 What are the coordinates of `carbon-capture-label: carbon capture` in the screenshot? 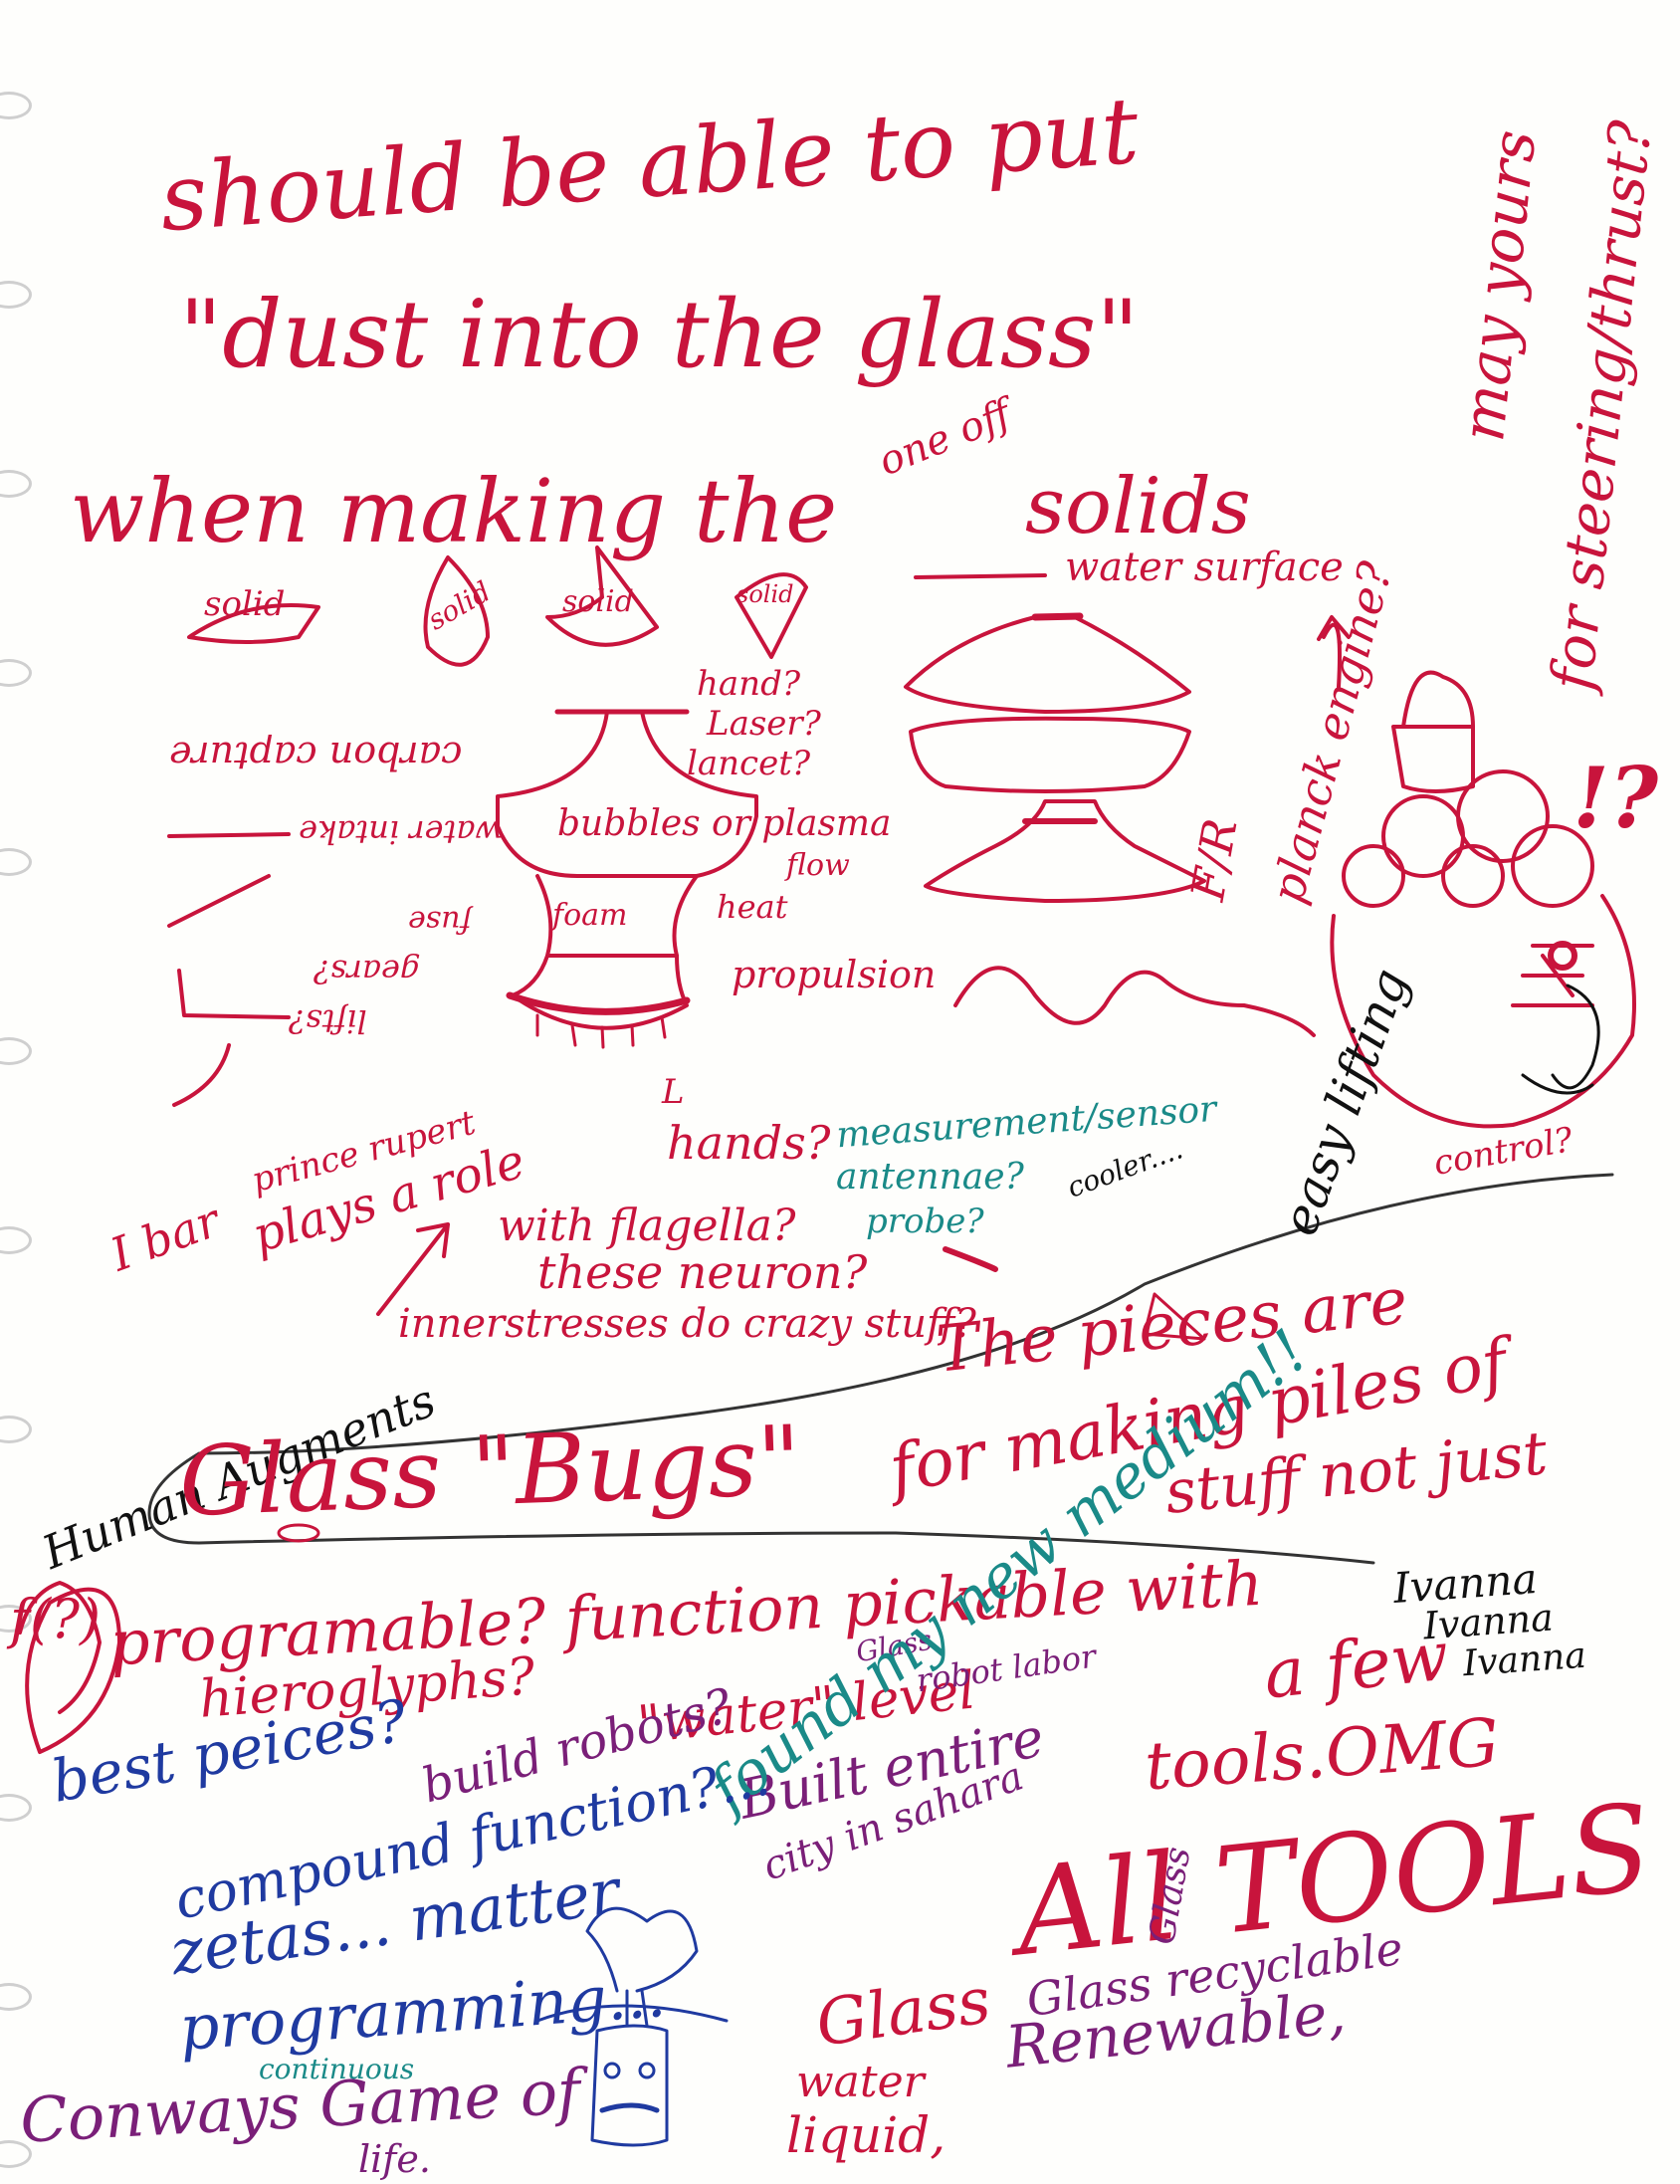 It's located at (316, 755).